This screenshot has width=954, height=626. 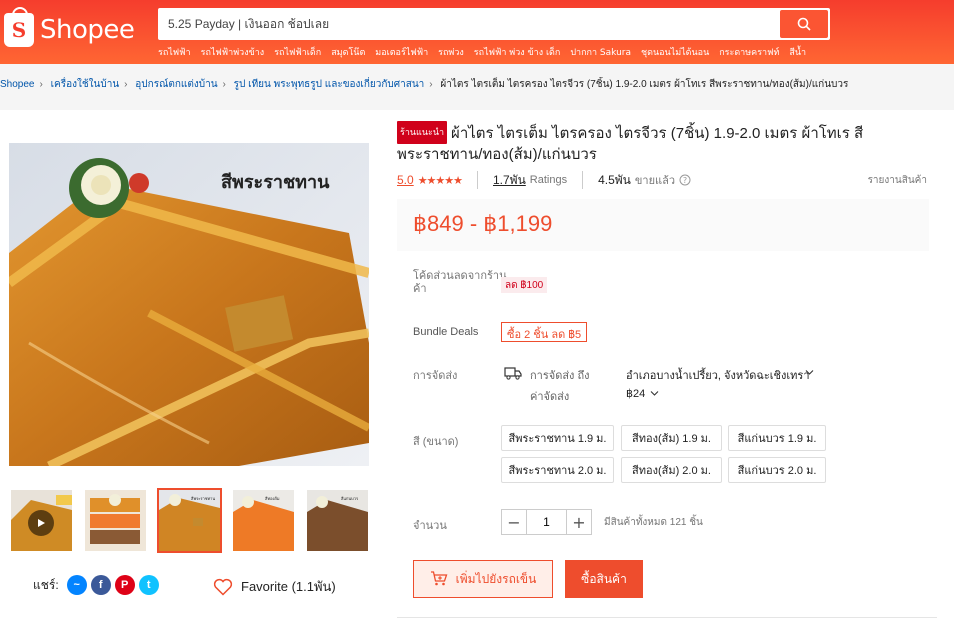 I want to click on hot-word: ชุดนอนไม่ได้นอน, so click(x=675, y=52).